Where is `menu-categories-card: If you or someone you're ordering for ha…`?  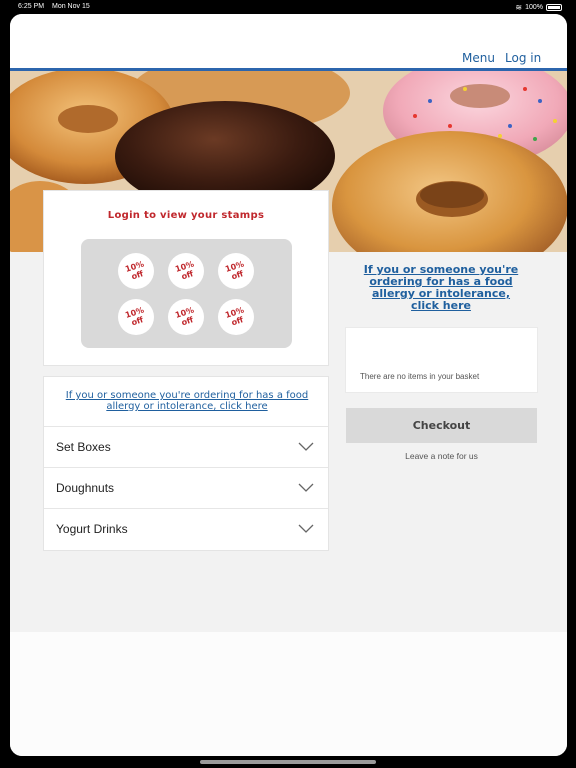
menu-categories-card: If you or someone you're ordering for ha… is located at coordinates (186, 463).